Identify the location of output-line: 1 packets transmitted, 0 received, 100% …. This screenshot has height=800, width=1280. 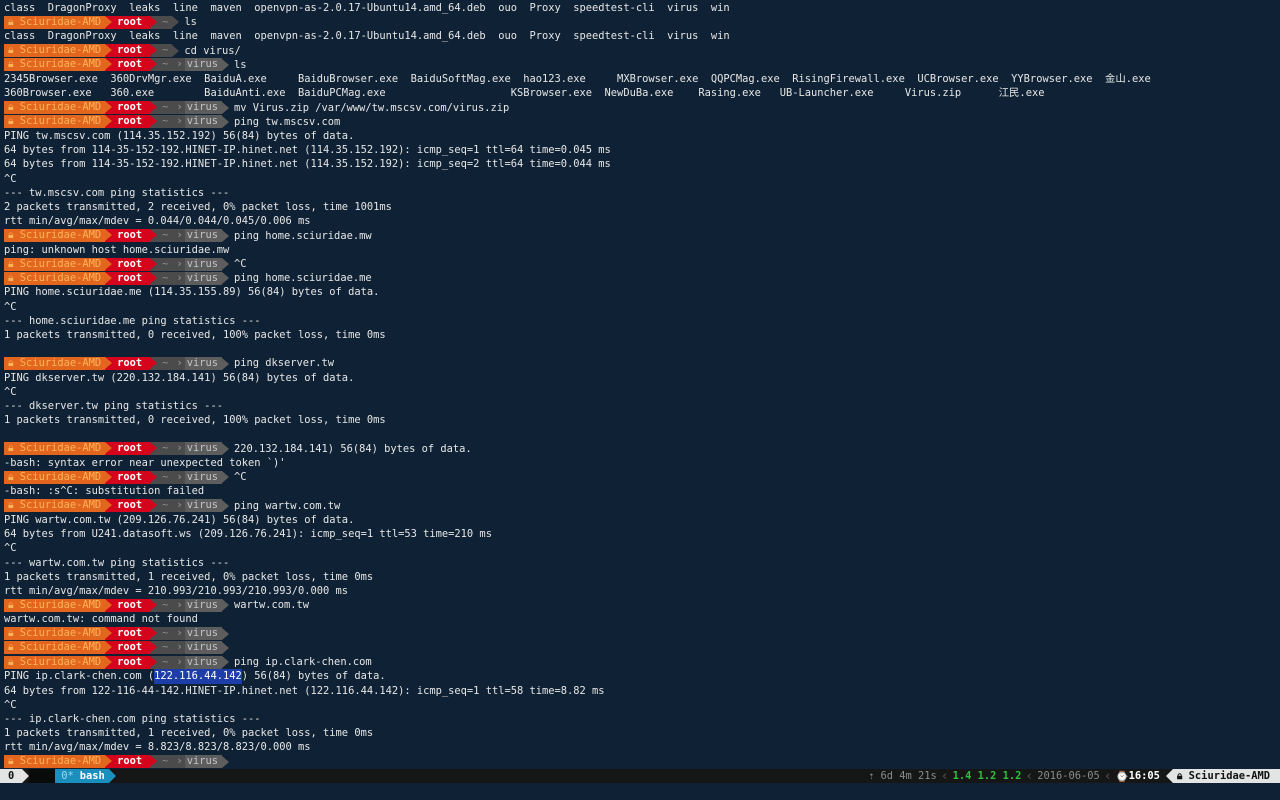
(642, 335).